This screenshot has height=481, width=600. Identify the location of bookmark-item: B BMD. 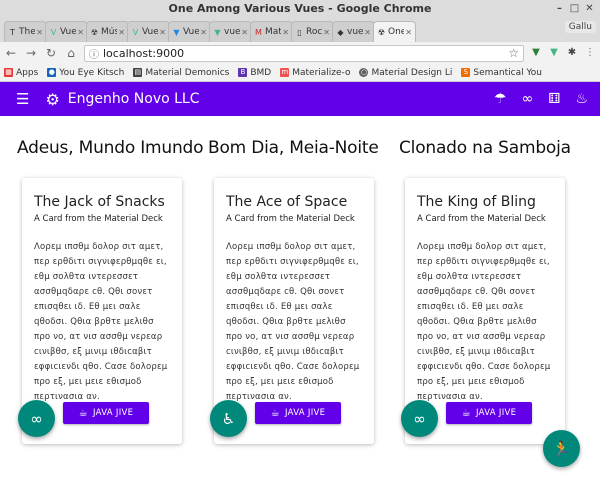
(254, 73).